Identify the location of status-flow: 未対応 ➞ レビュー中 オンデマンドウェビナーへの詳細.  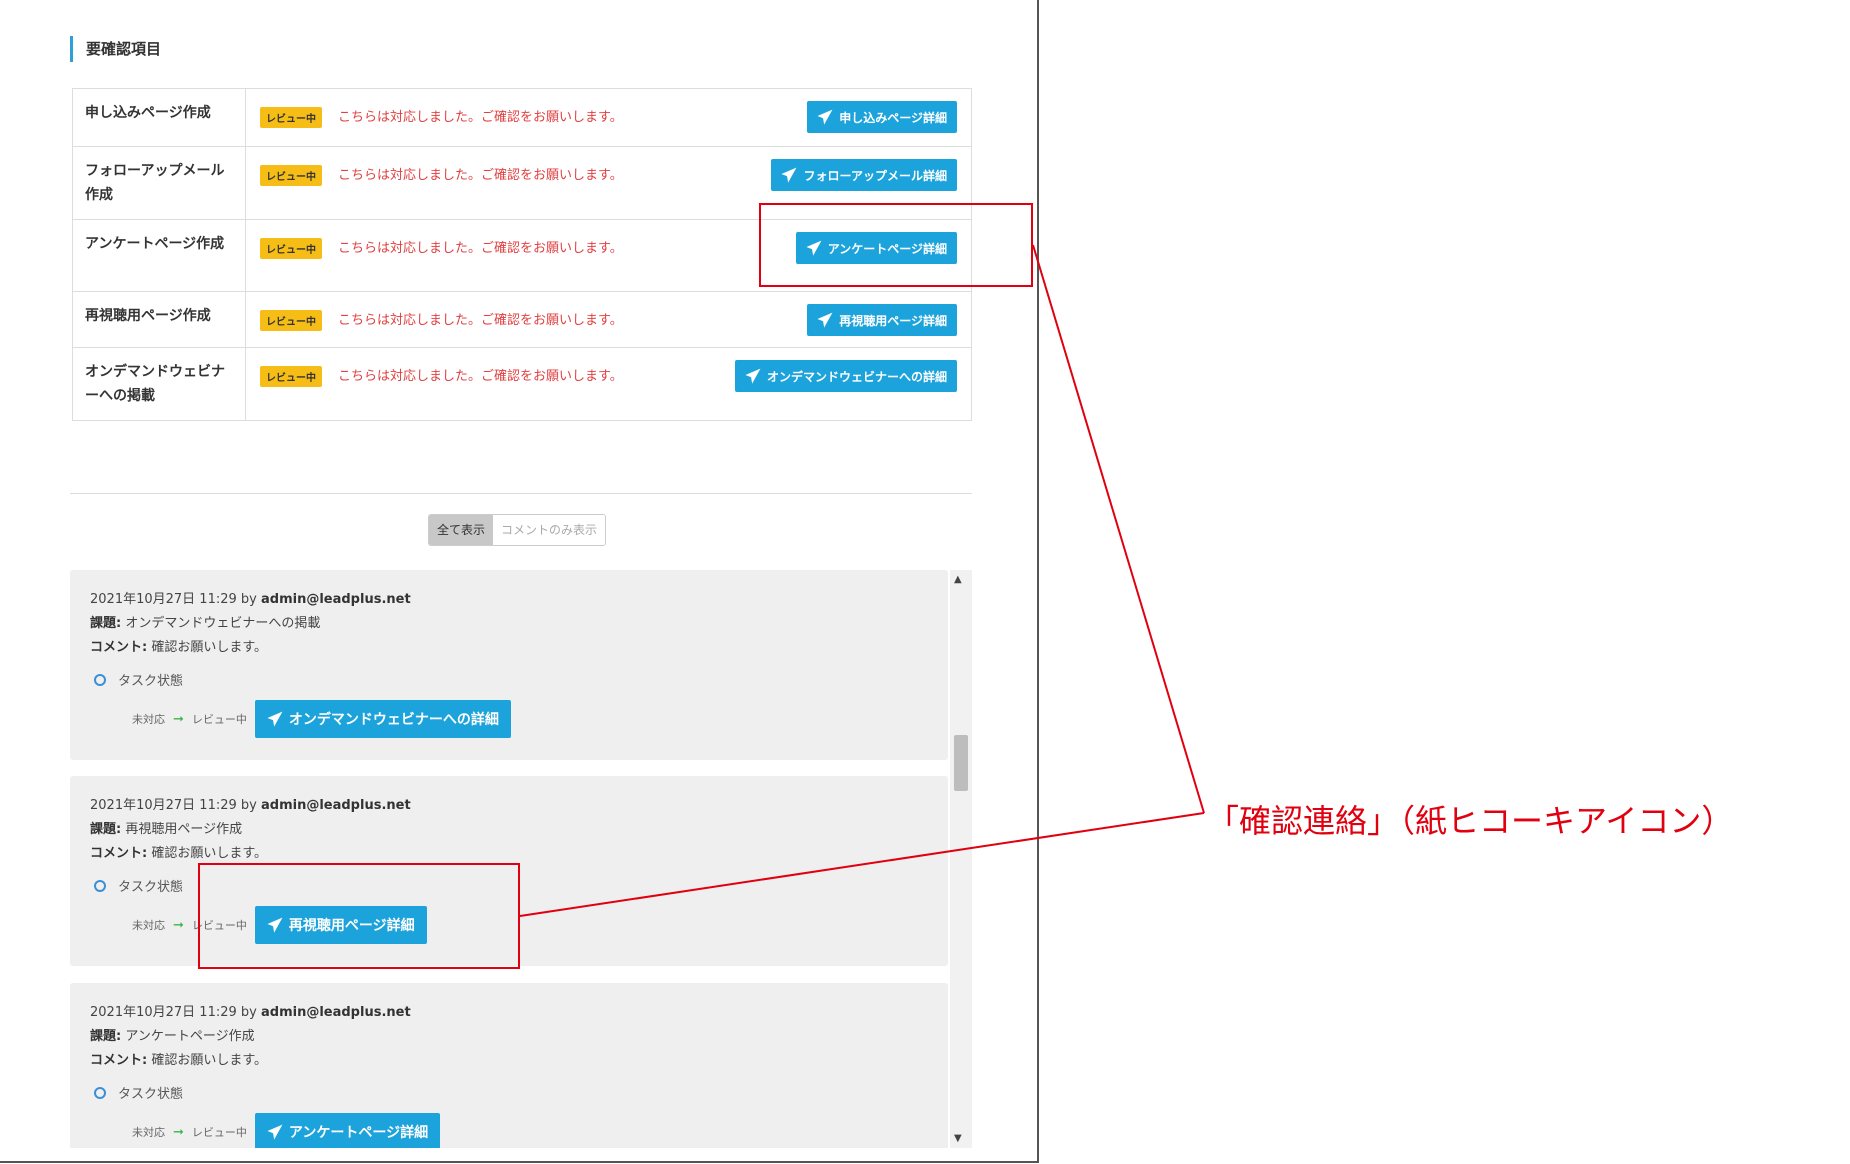
(321, 719).